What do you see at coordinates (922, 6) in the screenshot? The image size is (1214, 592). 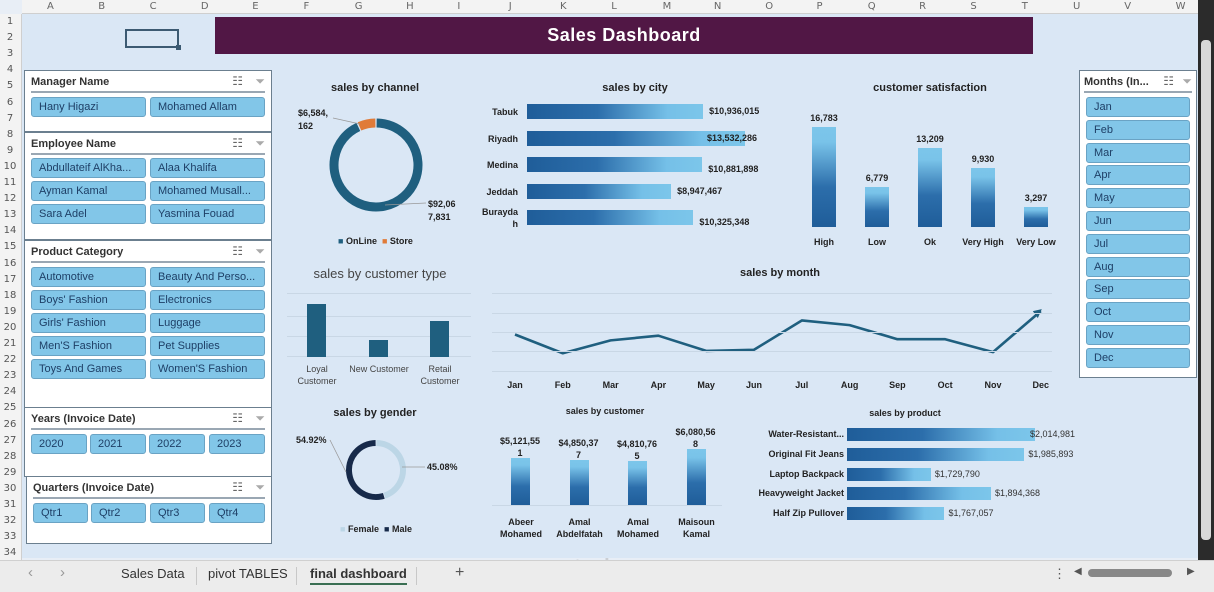 I see `column-header: R` at bounding box center [922, 6].